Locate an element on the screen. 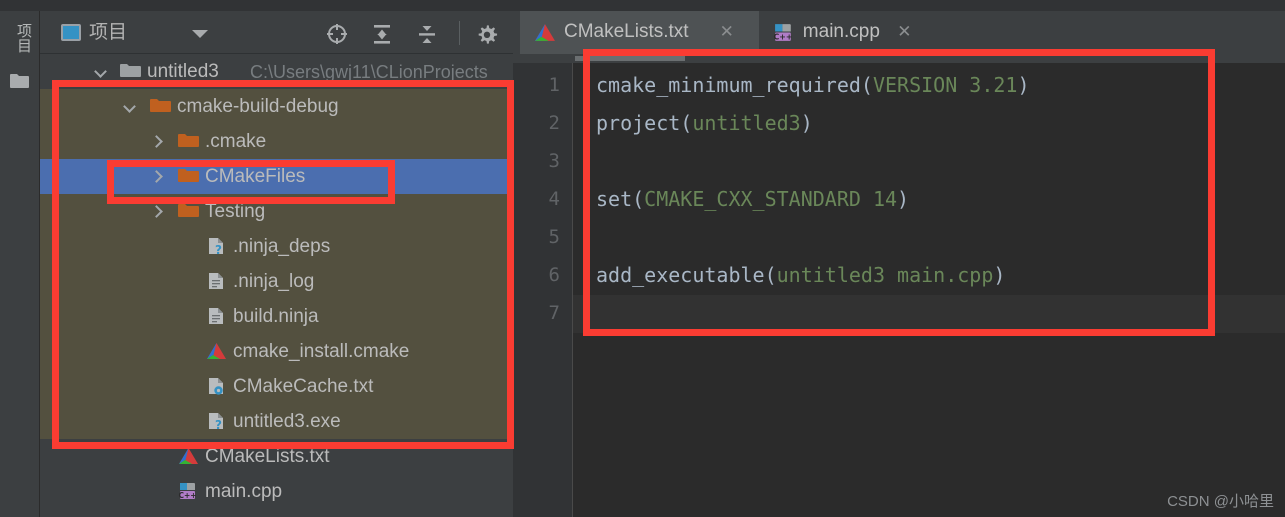  code-line: cmake_minimum_required(VERSION 3.21) is located at coordinates (813, 85).